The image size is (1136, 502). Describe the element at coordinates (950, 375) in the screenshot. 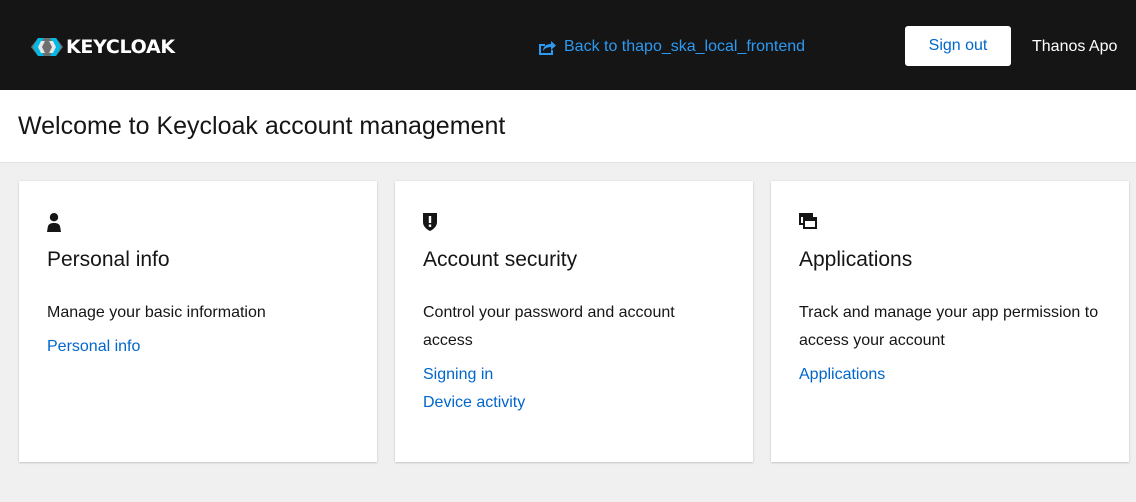

I see `card-links: Applications` at that location.